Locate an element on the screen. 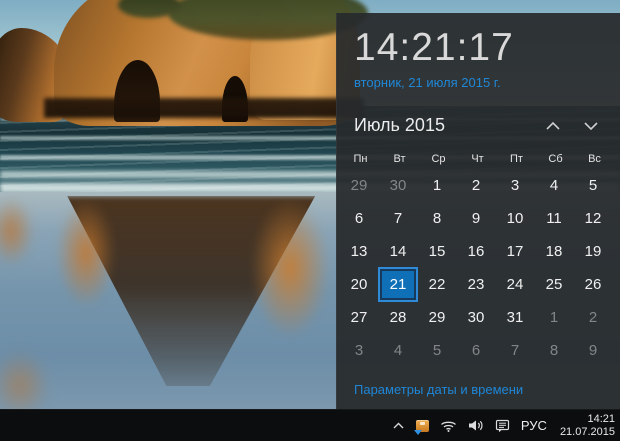  taskbar: РУС 14:21 21.07.2015 is located at coordinates (310, 425).